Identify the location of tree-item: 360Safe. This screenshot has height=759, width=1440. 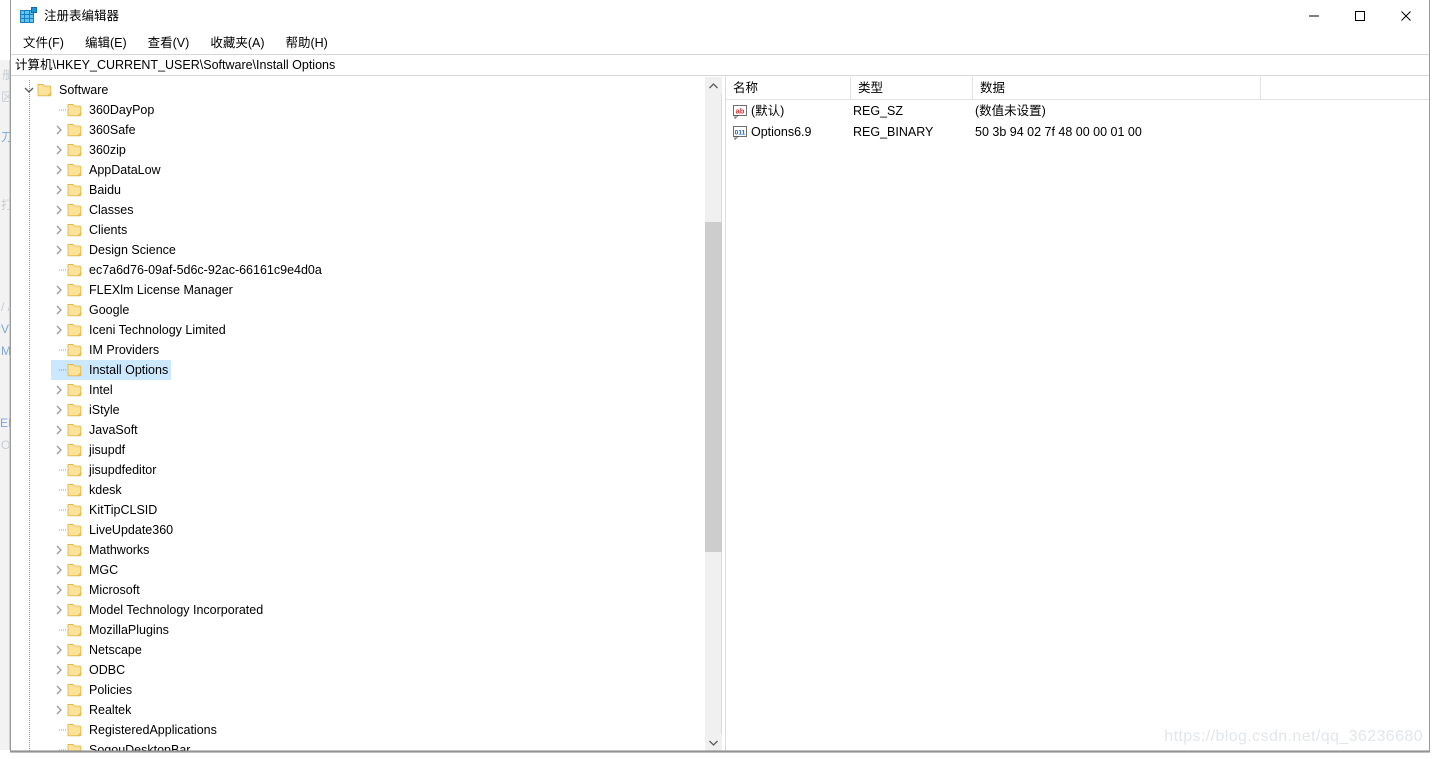
(357, 130).